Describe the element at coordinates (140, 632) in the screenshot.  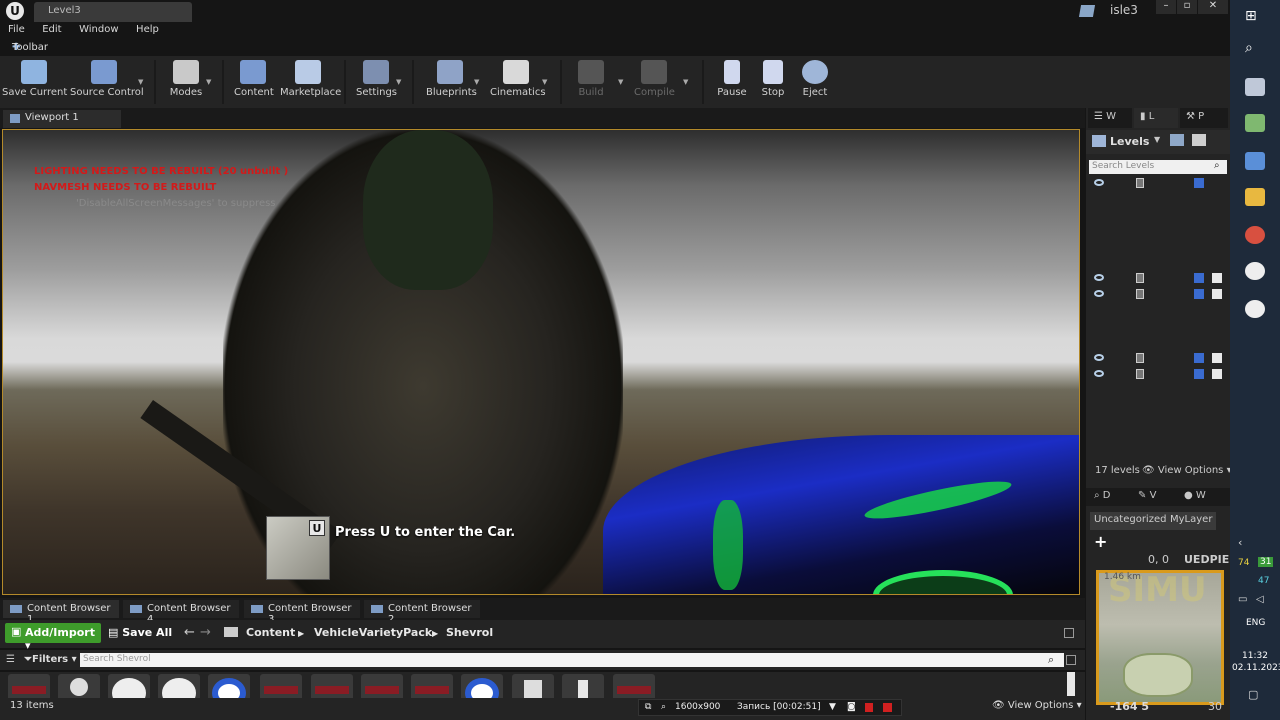
I see `save-all-button: ▤ Save All` at that location.